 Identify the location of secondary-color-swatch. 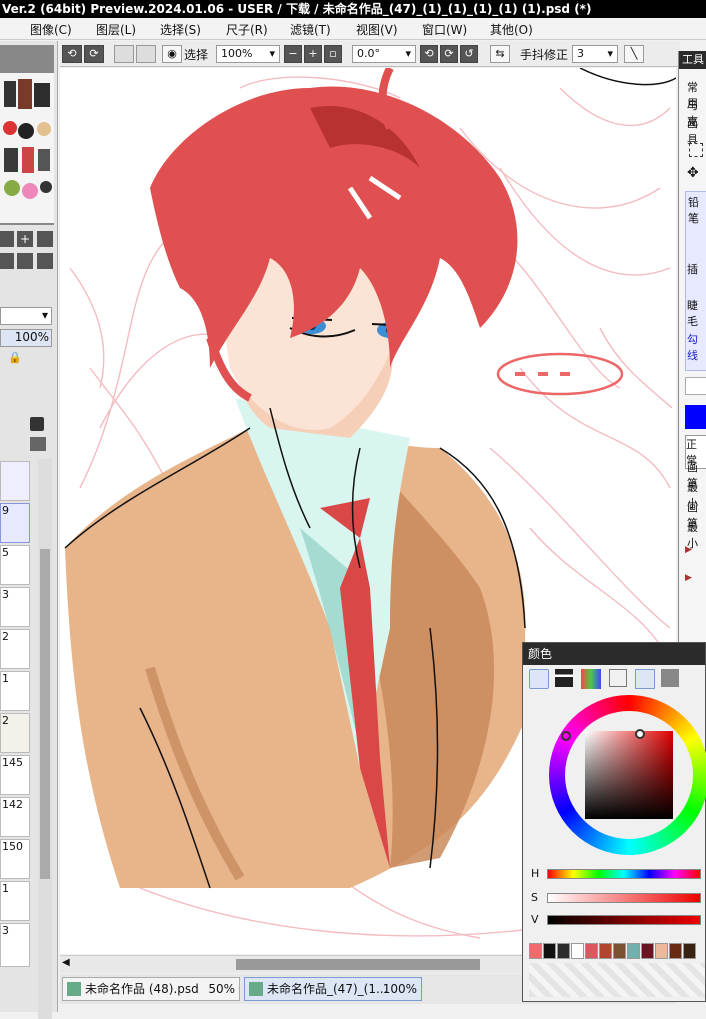
(695, 386).